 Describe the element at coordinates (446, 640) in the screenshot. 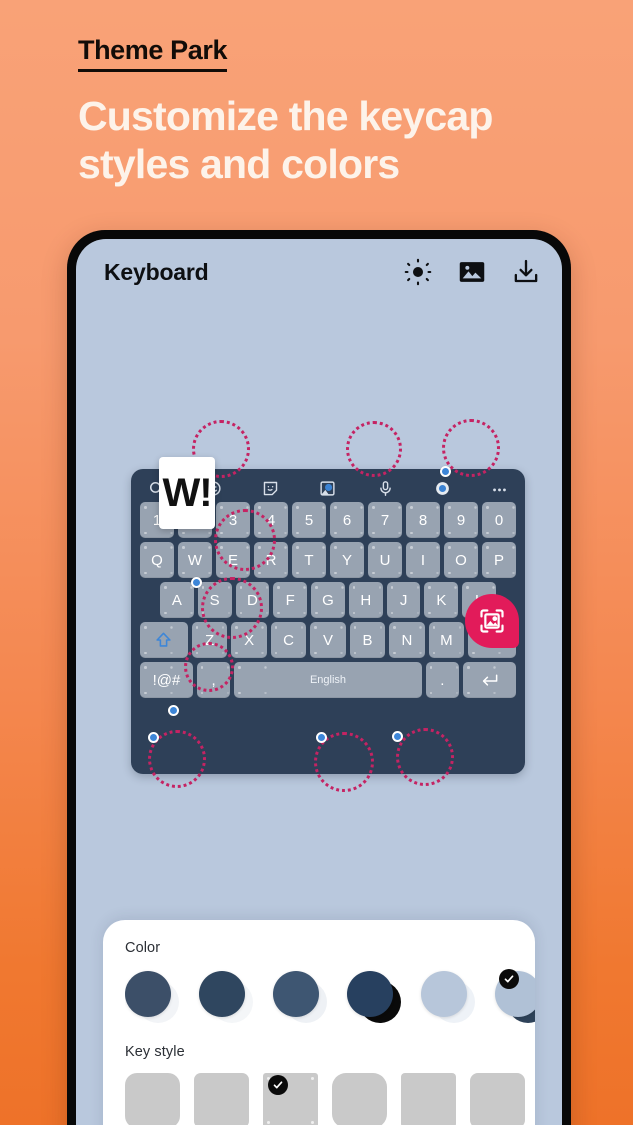

I see `key: M` at that location.